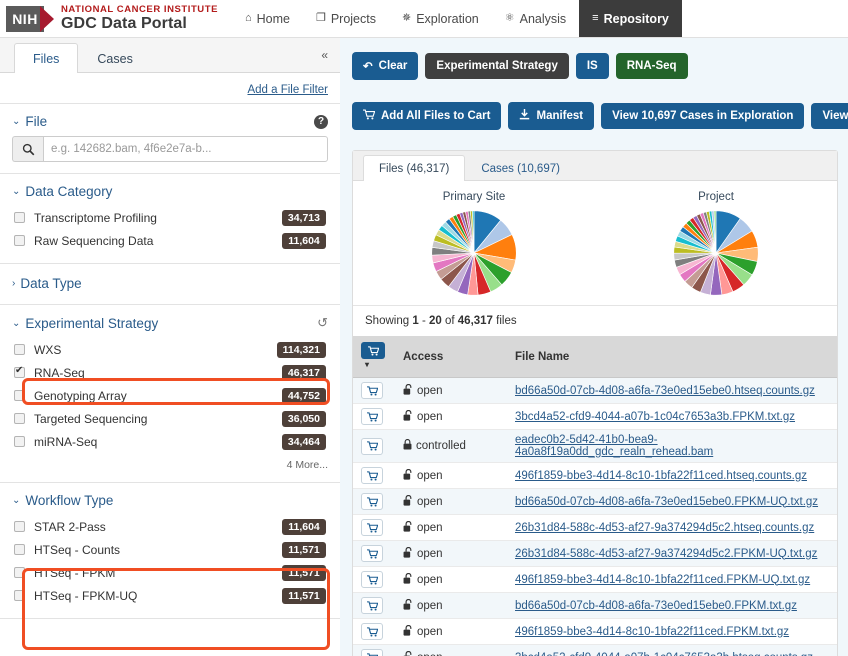 This screenshot has width=848, height=656. What do you see at coordinates (592, 66) in the screenshot?
I see `chip-operator: IS` at bounding box center [592, 66].